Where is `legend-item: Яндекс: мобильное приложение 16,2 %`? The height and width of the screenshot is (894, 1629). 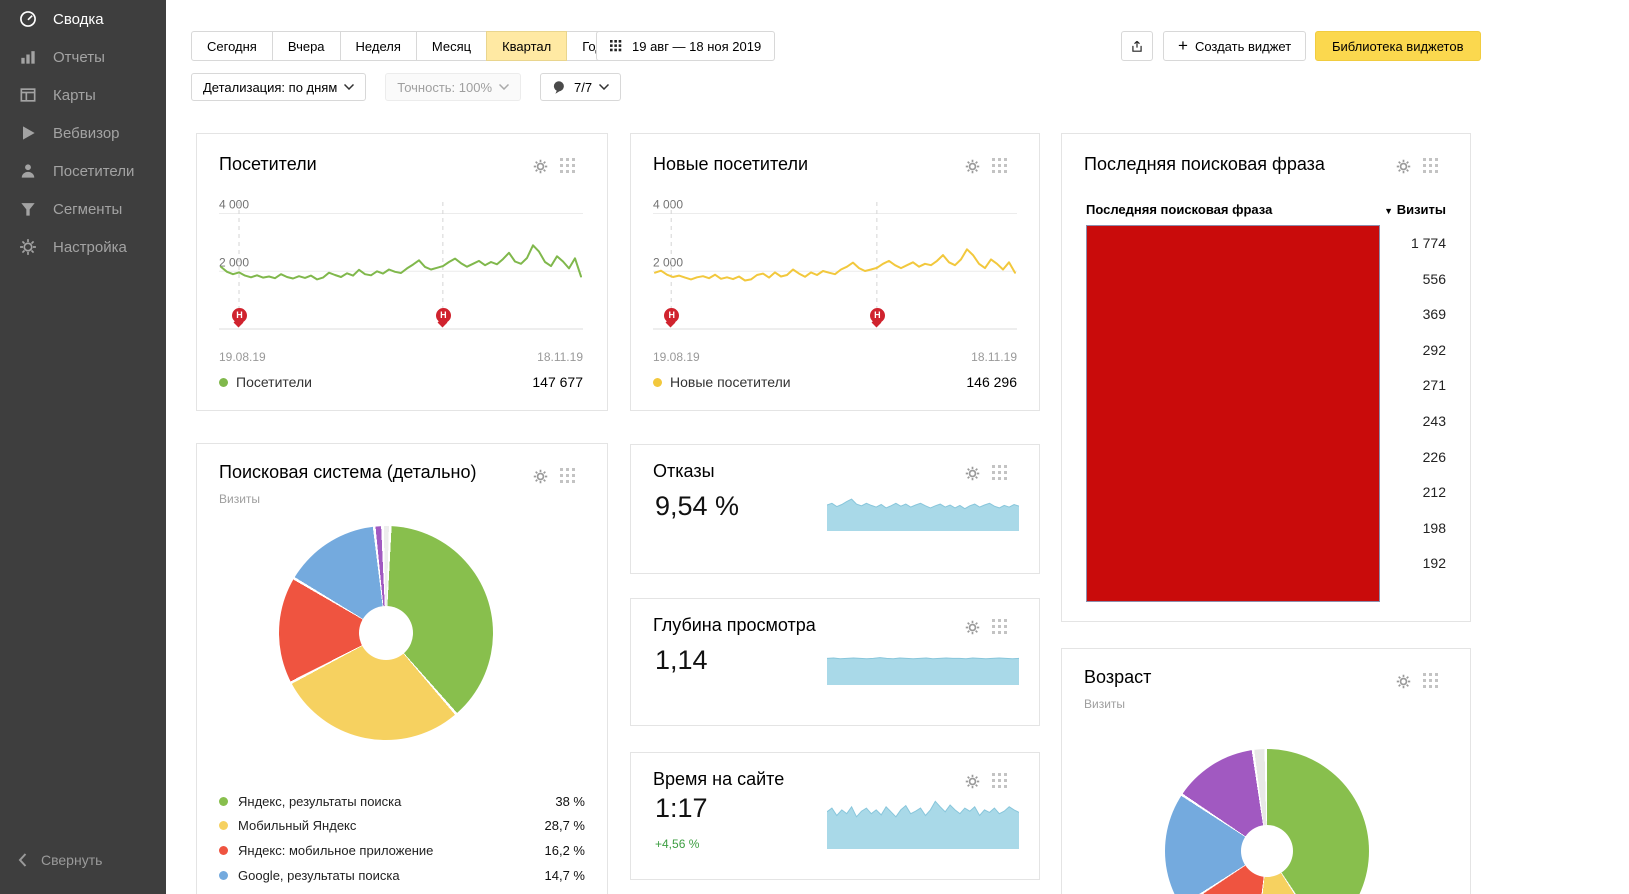
legend-item: Яндекс: мобильное приложение 16,2 % is located at coordinates (402, 850).